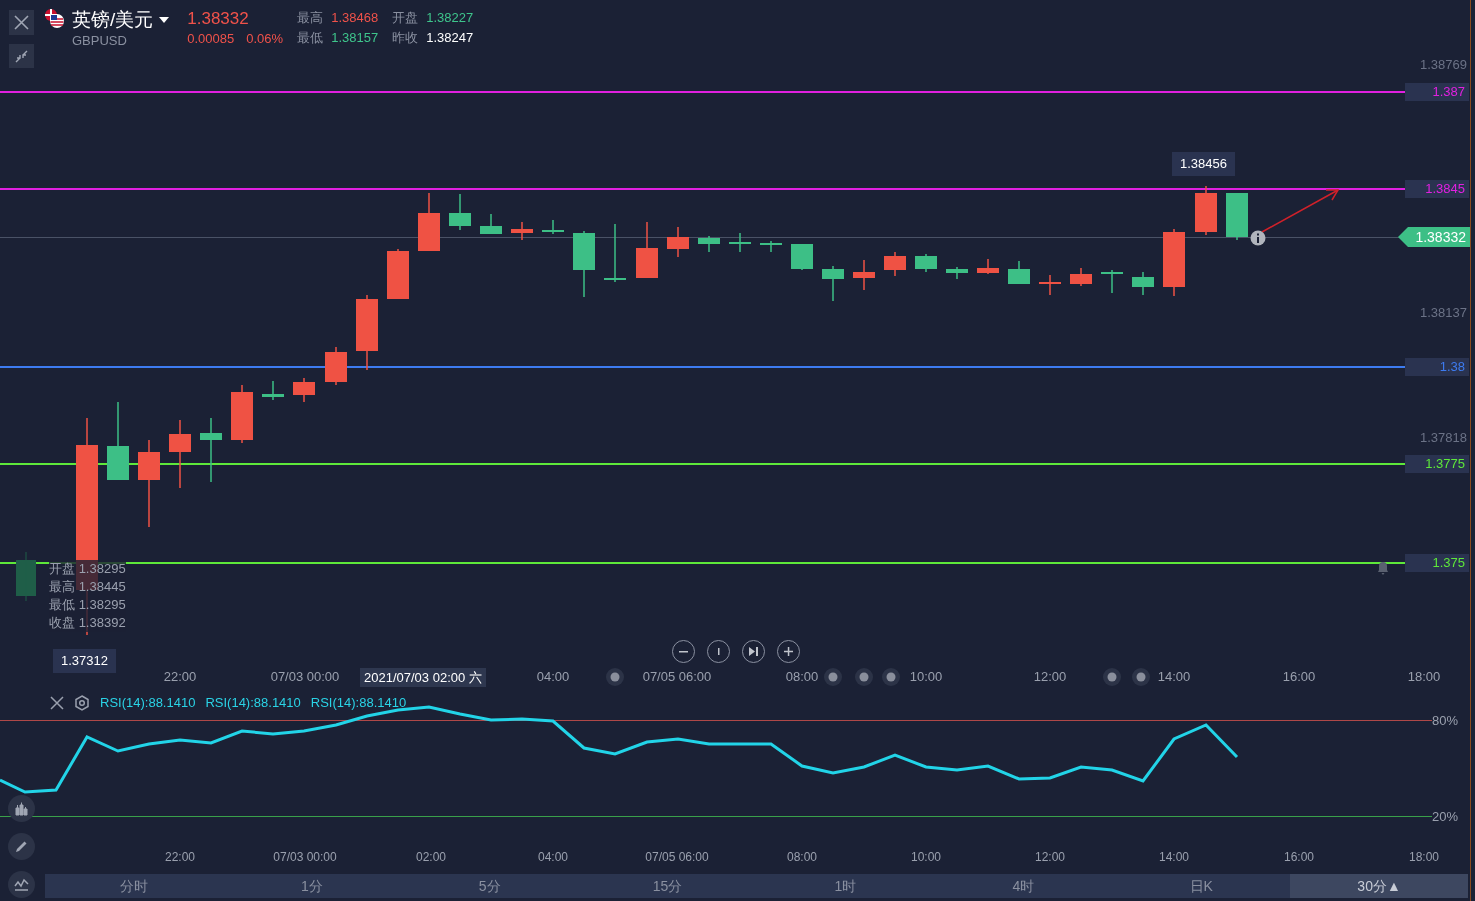 The image size is (1475, 901). Describe the element at coordinates (310, 38) in the screenshot. I see `stat-label: 最低` at that location.